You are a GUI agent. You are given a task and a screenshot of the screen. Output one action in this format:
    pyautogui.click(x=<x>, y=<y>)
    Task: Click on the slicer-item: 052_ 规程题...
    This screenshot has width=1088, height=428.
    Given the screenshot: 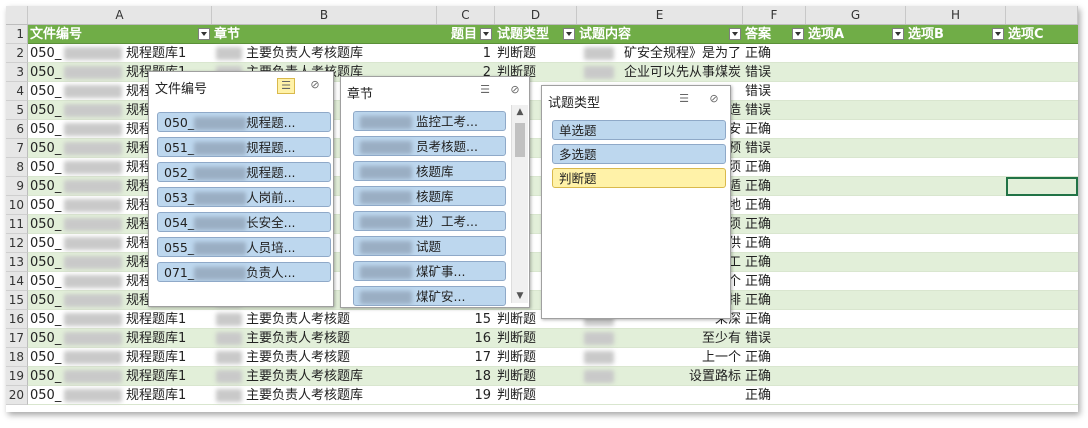 What is the action you would take?
    pyautogui.click(x=244, y=172)
    